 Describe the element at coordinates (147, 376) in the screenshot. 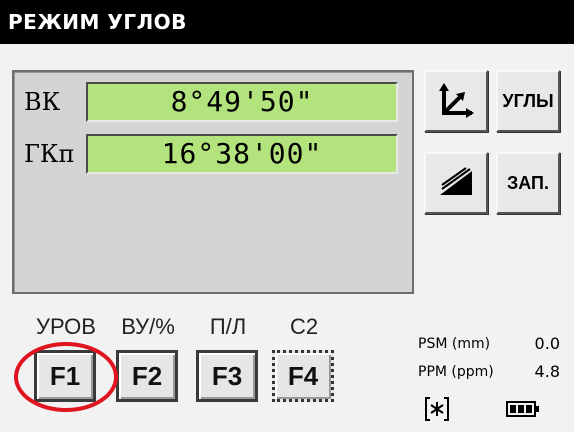

I see `f2-button: F2` at that location.